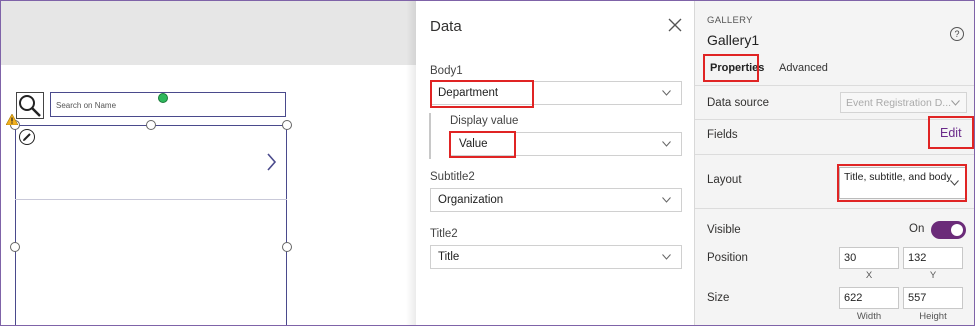 The image size is (975, 326). What do you see at coordinates (151, 199) in the screenshot?
I see `gallery-row-divider` at bounding box center [151, 199].